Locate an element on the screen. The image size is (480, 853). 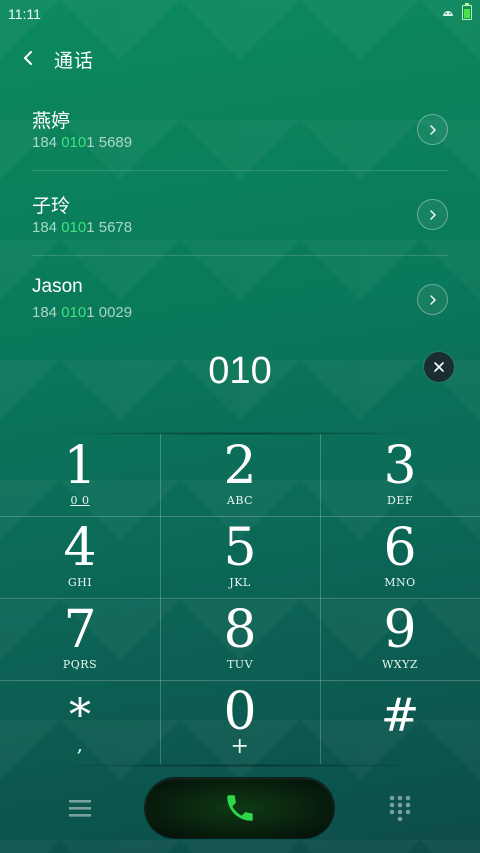
status-time: 11:11 is located at coordinates (24, 14).